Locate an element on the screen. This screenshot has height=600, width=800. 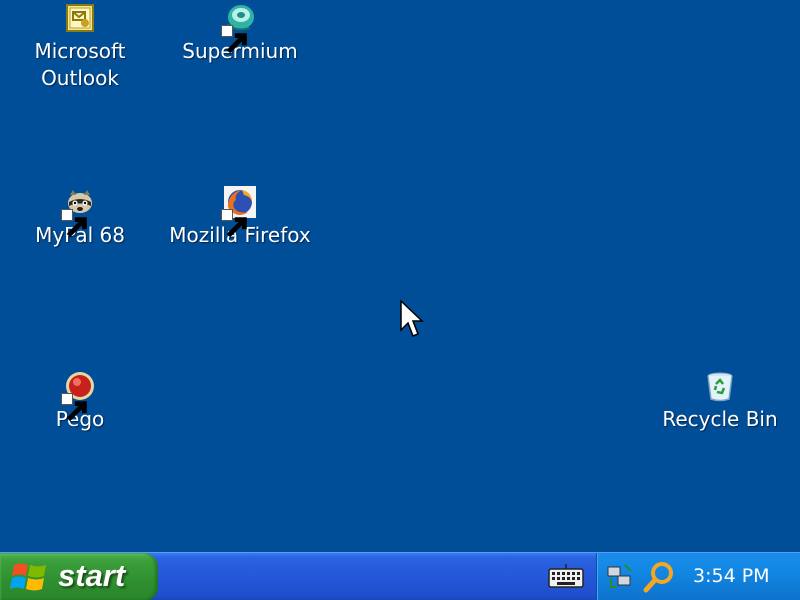
desktop-icon-mypal-68: MyPal 68 is located at coordinates (80, 217).